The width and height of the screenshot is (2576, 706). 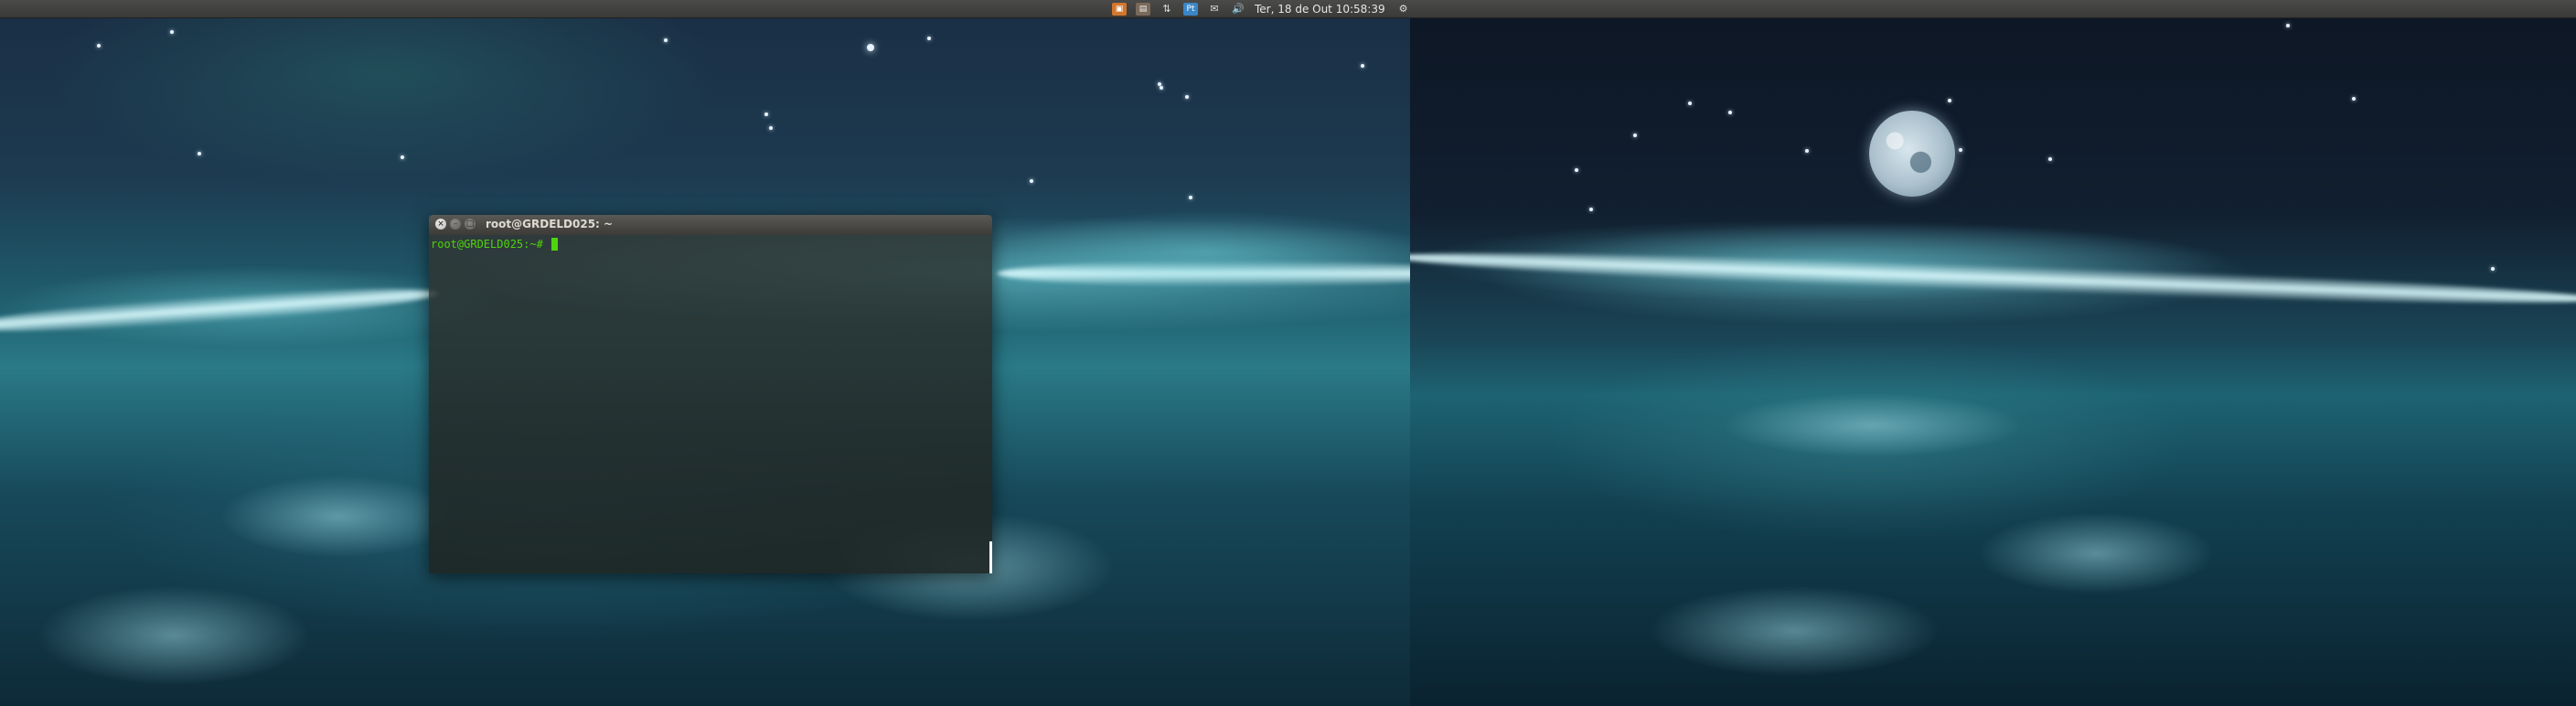 What do you see at coordinates (1403, 10) in the screenshot?
I see `settings-gear-icon: ⚙` at bounding box center [1403, 10].